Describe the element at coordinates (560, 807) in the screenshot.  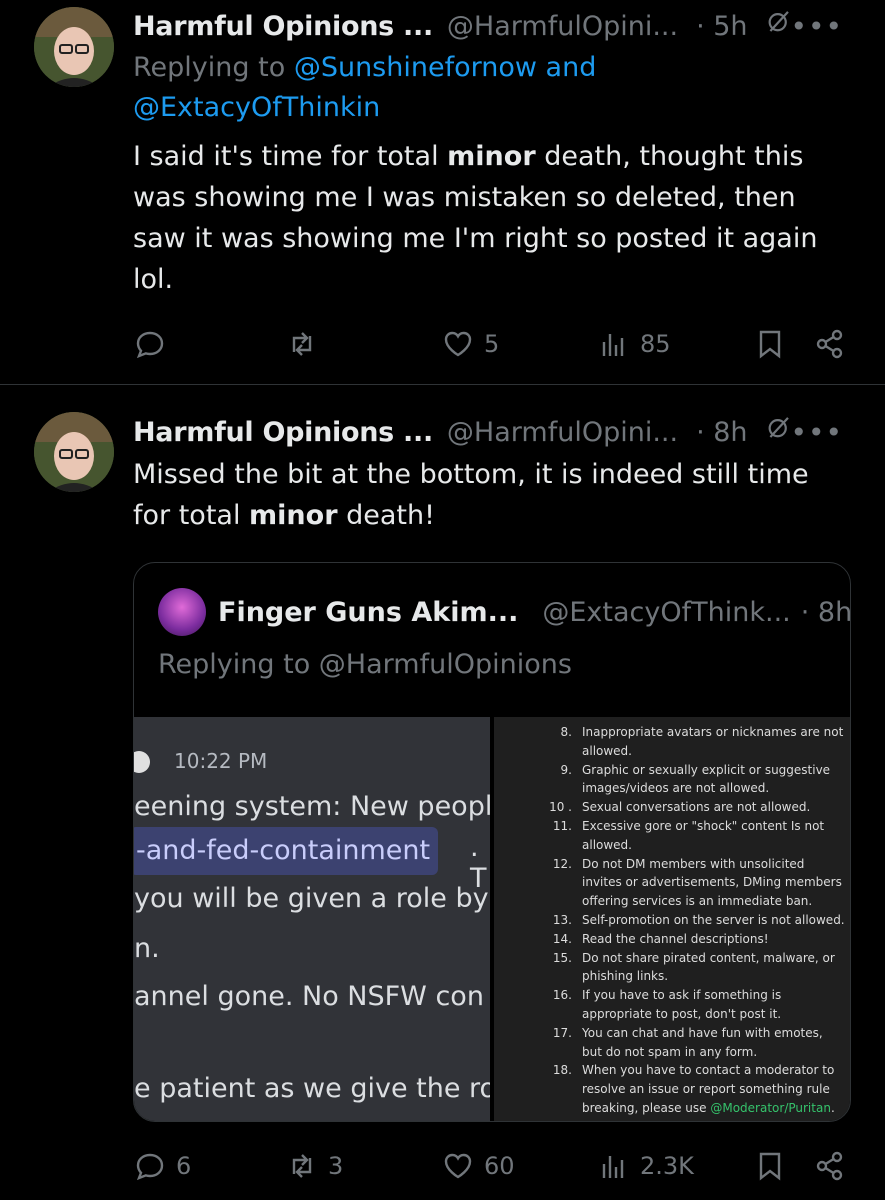
I see `rule-number: 10 .` at that location.